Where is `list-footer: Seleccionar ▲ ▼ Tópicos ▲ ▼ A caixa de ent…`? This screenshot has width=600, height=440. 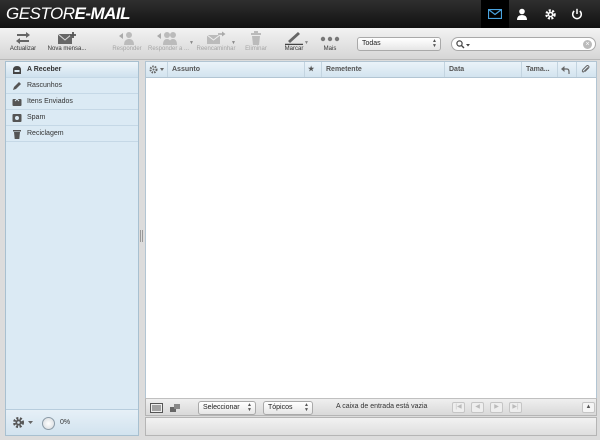 list-footer: Seleccionar ▲ ▼ Tópicos ▲ ▼ A caixa de ent… is located at coordinates (371, 407).